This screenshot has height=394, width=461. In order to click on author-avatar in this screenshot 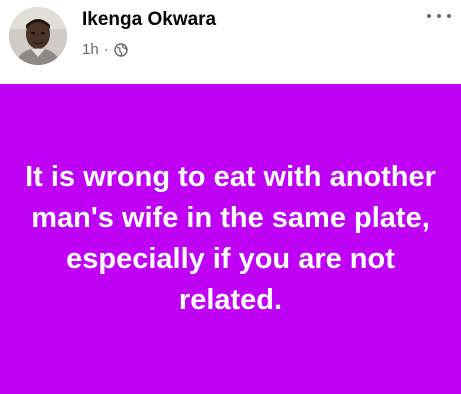, I will do `click(38, 36)`.